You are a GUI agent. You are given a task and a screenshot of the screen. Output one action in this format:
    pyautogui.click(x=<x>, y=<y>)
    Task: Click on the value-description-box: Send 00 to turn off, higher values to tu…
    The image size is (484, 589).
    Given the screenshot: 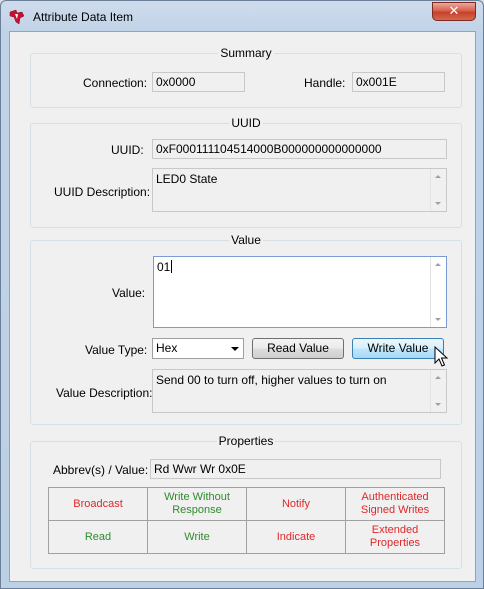 What is the action you would take?
    pyautogui.click(x=299, y=391)
    